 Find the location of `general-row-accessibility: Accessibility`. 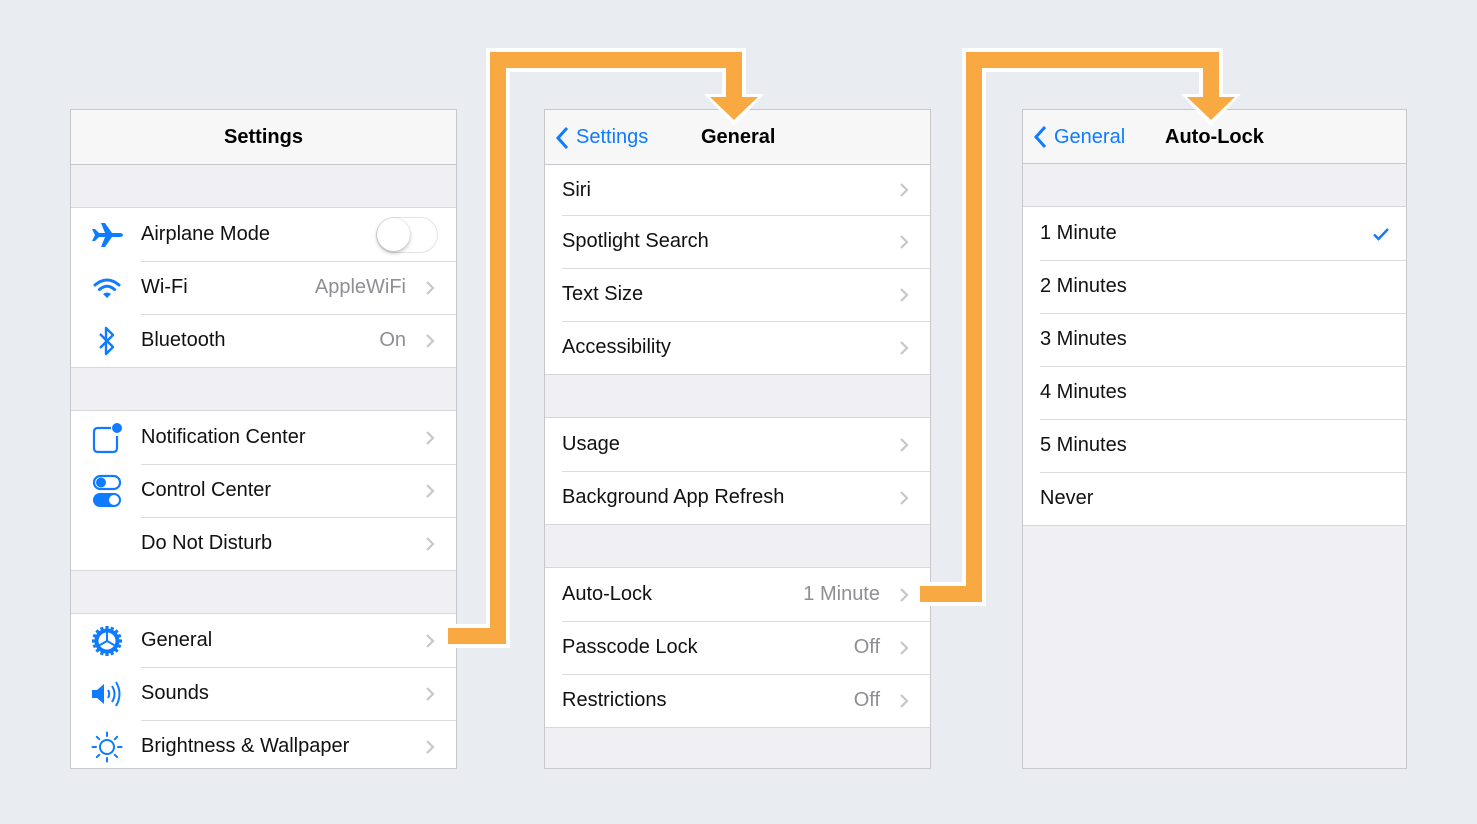

general-row-accessibility: Accessibility is located at coordinates (737, 347).